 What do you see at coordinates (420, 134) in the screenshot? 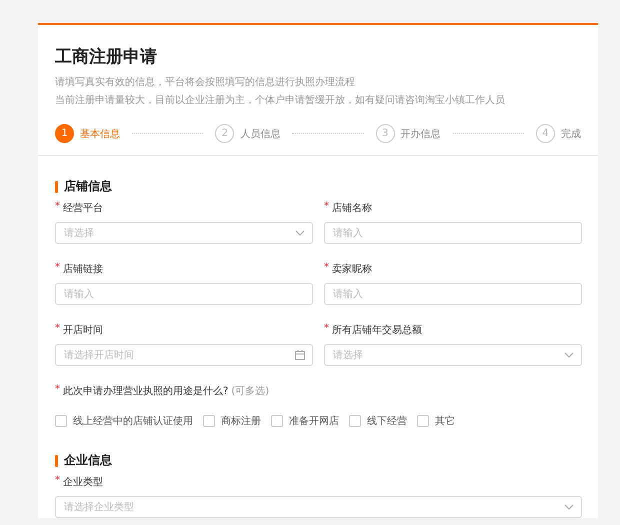
I see `step-label: 开办信息` at bounding box center [420, 134].